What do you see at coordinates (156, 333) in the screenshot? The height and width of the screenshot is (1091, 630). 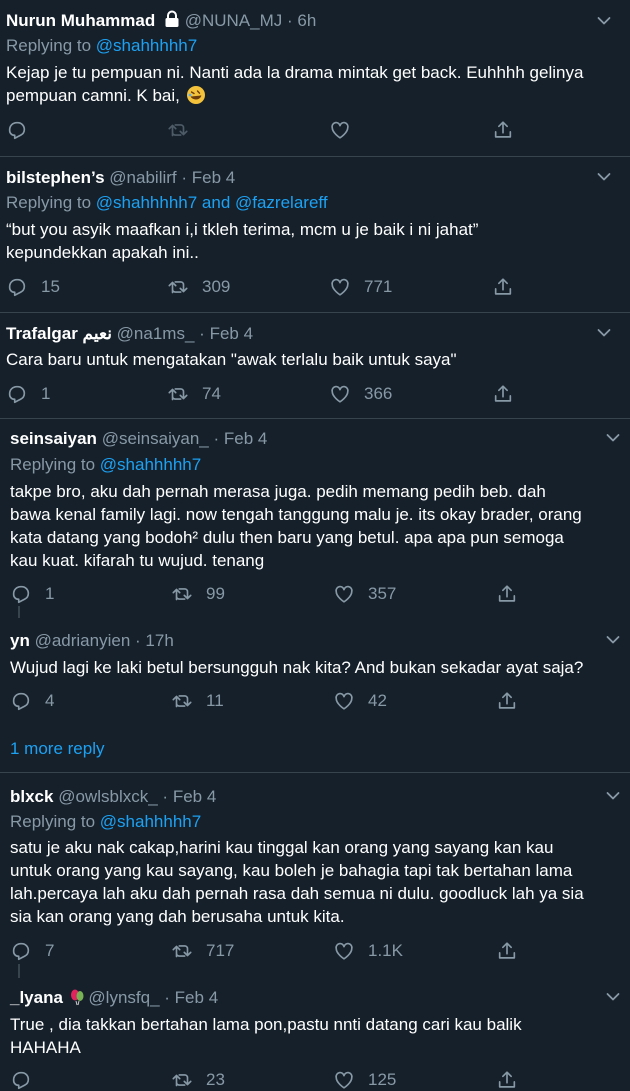 I see `author-handle: @na1ms_` at bounding box center [156, 333].